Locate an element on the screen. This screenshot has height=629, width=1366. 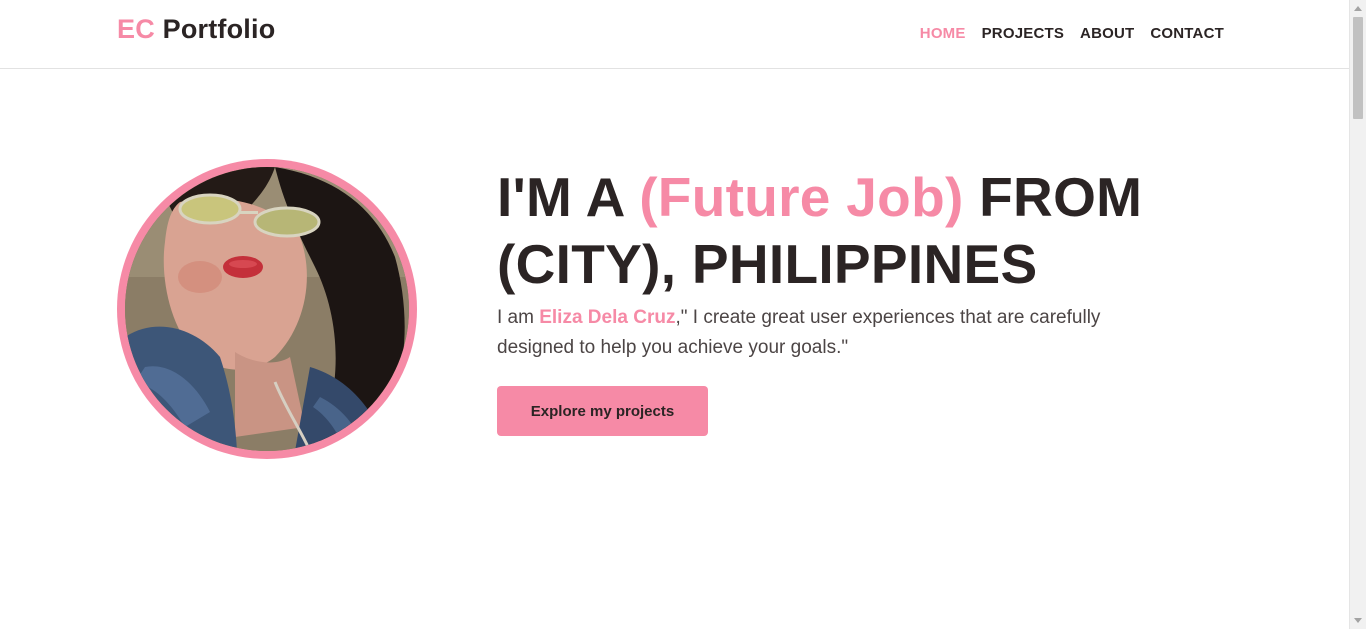
scroll-up-icon is located at coordinates (1358, 8).